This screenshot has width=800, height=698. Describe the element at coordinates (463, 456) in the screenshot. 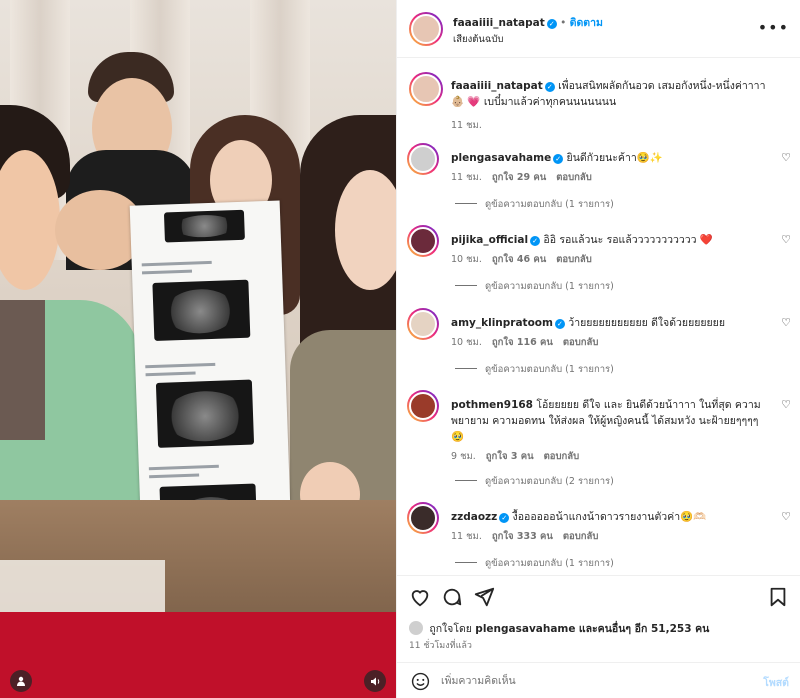

I see `comment-time: 9 ชม.` at that location.